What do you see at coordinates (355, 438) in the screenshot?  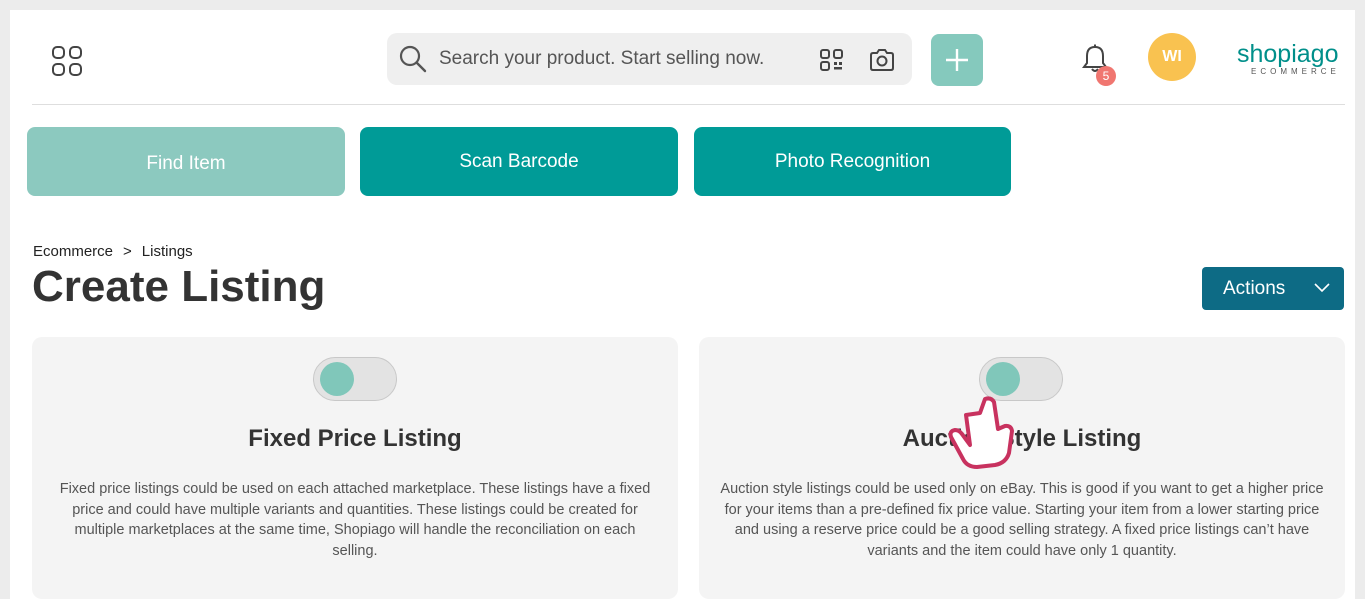 I see `fixed-price-title: Fixed Price Listing` at bounding box center [355, 438].